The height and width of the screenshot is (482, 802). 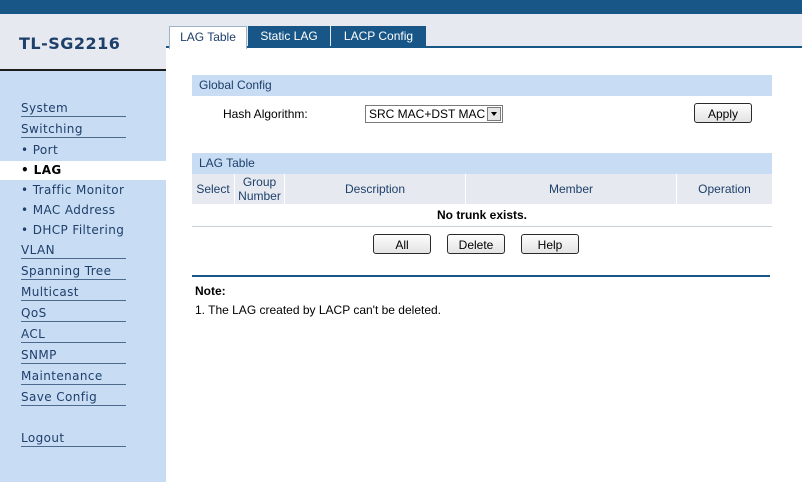 What do you see at coordinates (378, 36) in the screenshot?
I see `tab-lacp-config: LACP Config` at bounding box center [378, 36].